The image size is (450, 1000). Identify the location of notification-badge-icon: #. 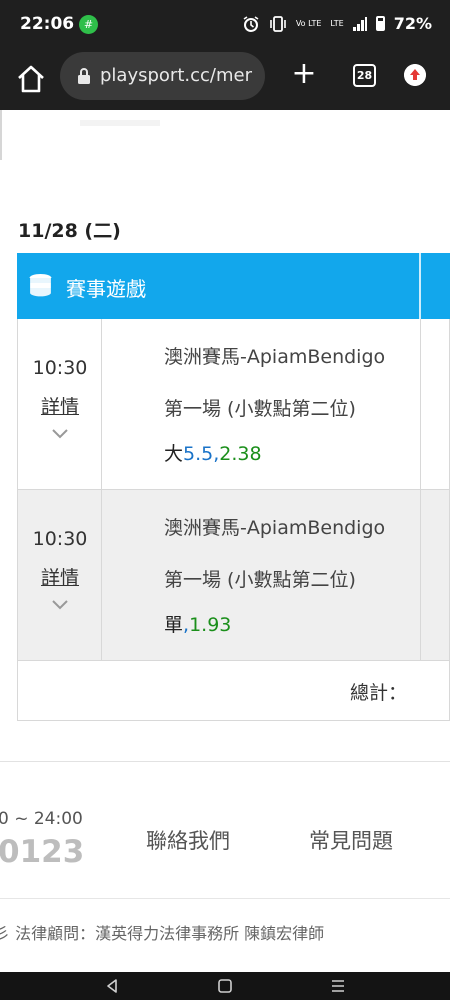
(88, 24).